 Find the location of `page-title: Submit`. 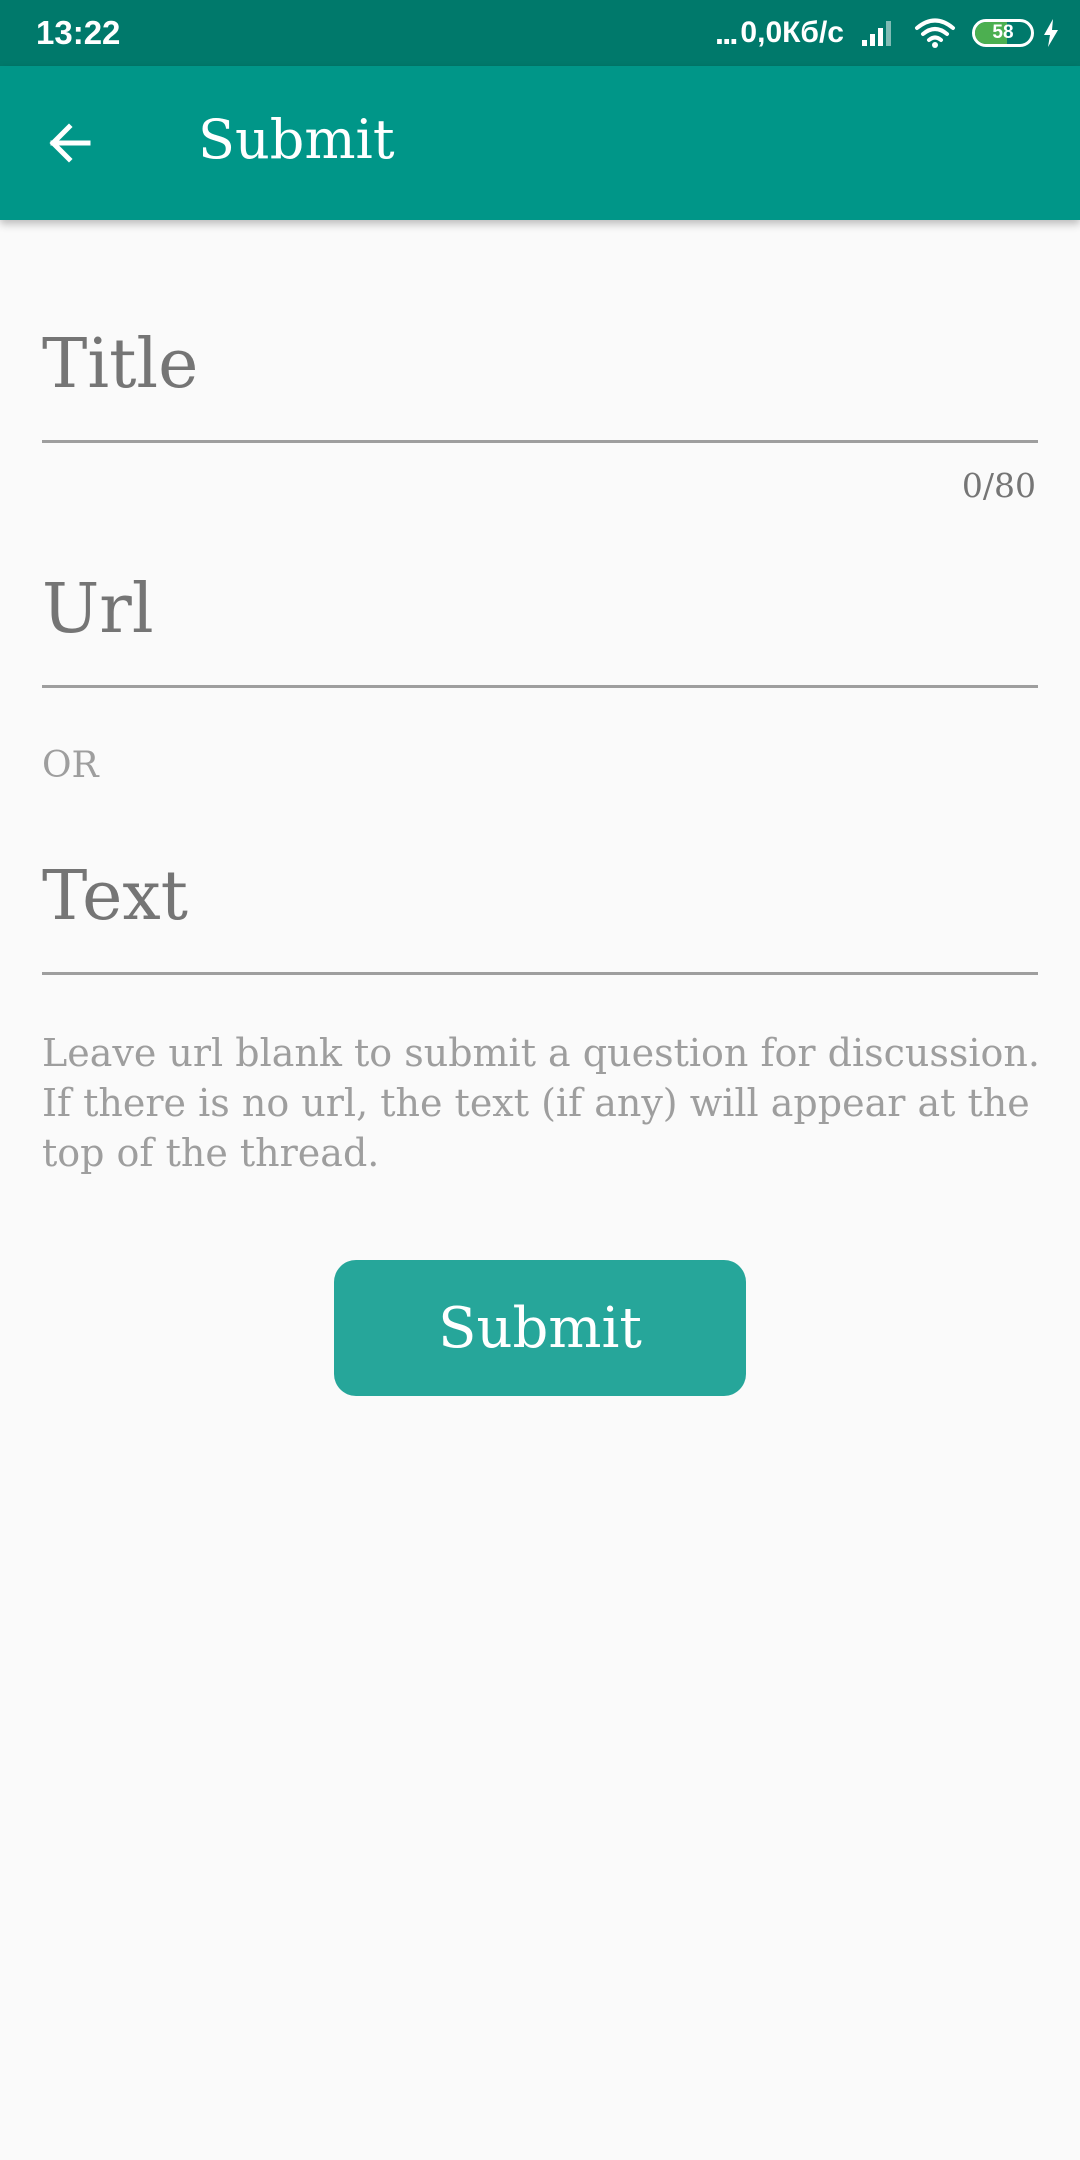

page-title: Submit is located at coordinates (296, 139).